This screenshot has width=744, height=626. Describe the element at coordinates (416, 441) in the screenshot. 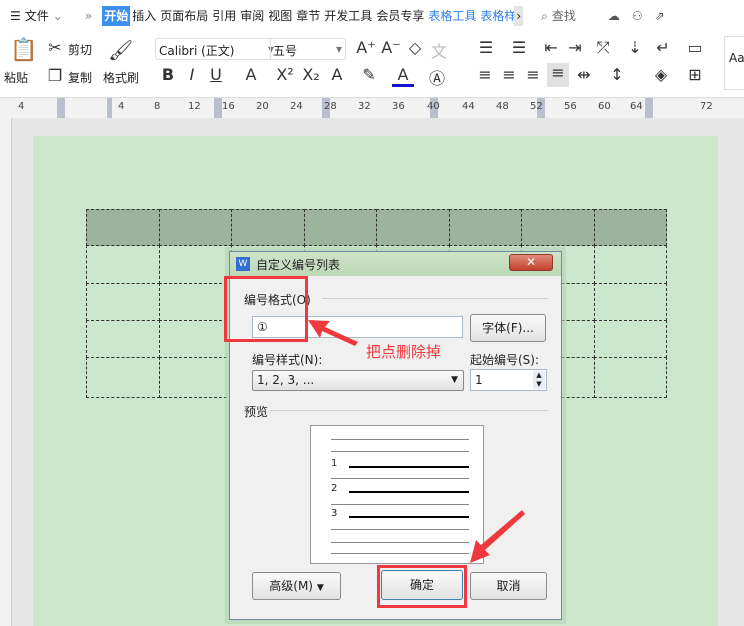

I see `annotation-arrows` at that location.